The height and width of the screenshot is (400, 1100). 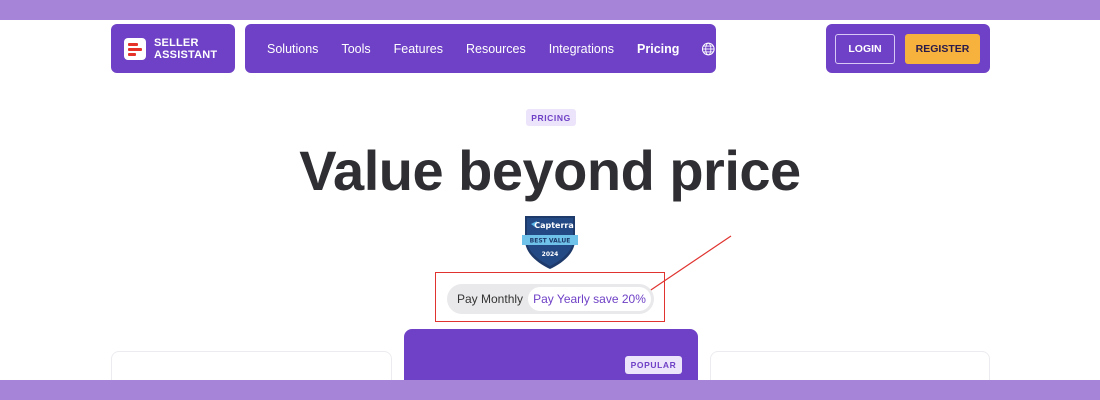 I want to click on logo: SELLER ASSISTANT, so click(x=173, y=48).